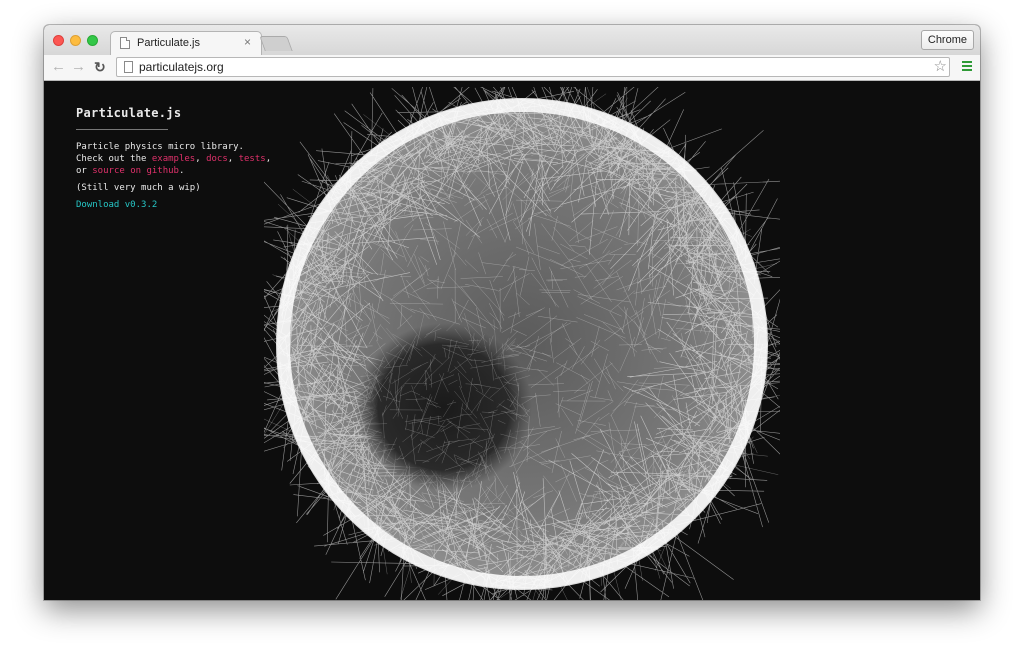 Image resolution: width=1024 pixels, height=663 pixels. What do you see at coordinates (247, 42) in the screenshot?
I see `close-tab-icon: ×` at bounding box center [247, 42].